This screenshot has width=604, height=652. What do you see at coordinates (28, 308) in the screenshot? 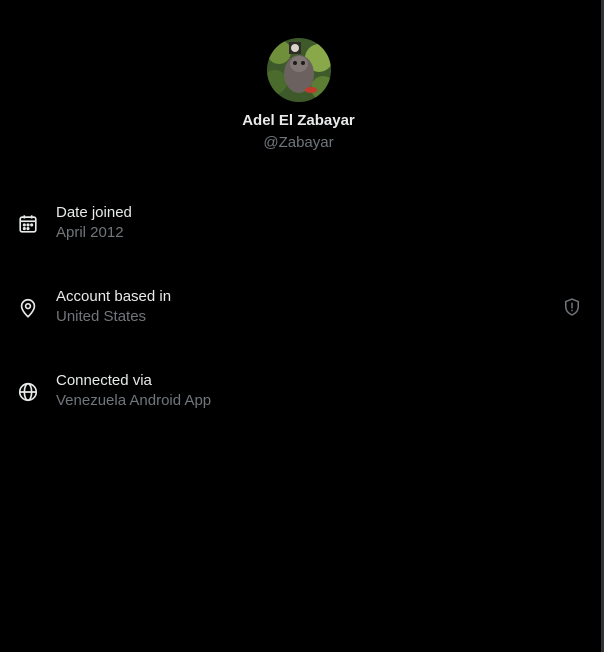
I see `location-pin-icon` at bounding box center [28, 308].